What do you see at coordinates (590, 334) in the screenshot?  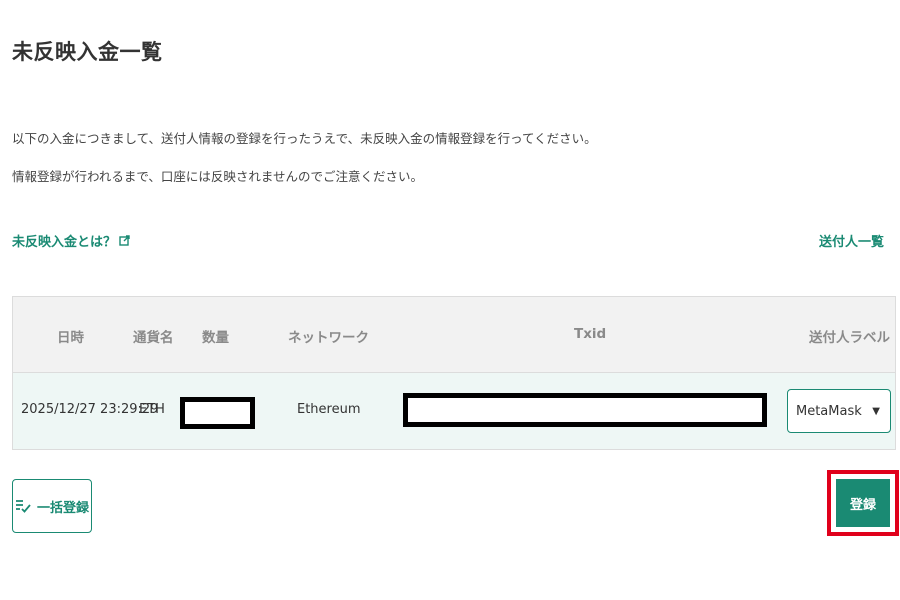 I see `header-txid: Txid` at bounding box center [590, 334].